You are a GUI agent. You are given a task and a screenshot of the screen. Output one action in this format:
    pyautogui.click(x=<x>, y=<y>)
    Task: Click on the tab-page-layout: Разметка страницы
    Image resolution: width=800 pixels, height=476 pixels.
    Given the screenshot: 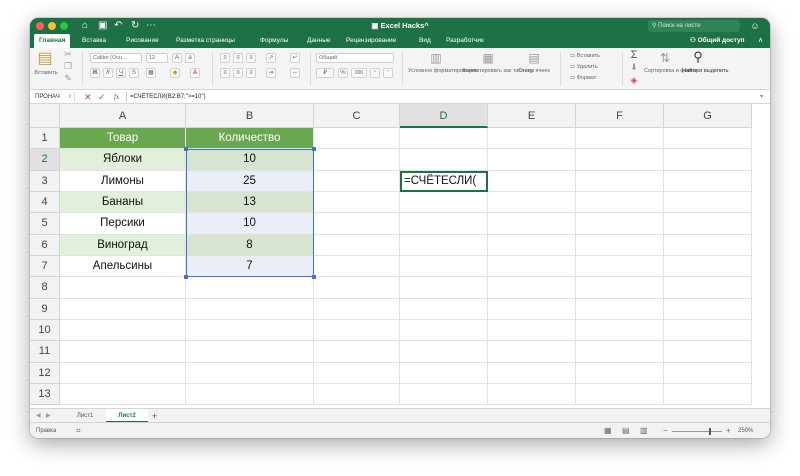 What is the action you would take?
    pyautogui.click(x=205, y=41)
    